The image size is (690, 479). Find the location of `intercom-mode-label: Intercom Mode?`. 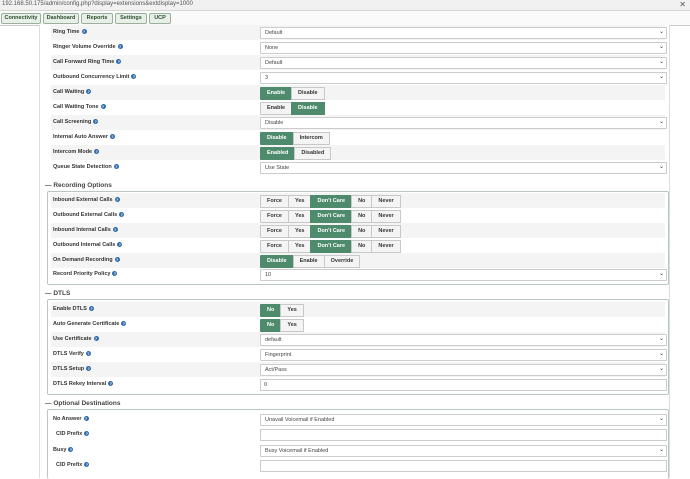

intercom-mode-label: Intercom Mode? is located at coordinates (76, 152).